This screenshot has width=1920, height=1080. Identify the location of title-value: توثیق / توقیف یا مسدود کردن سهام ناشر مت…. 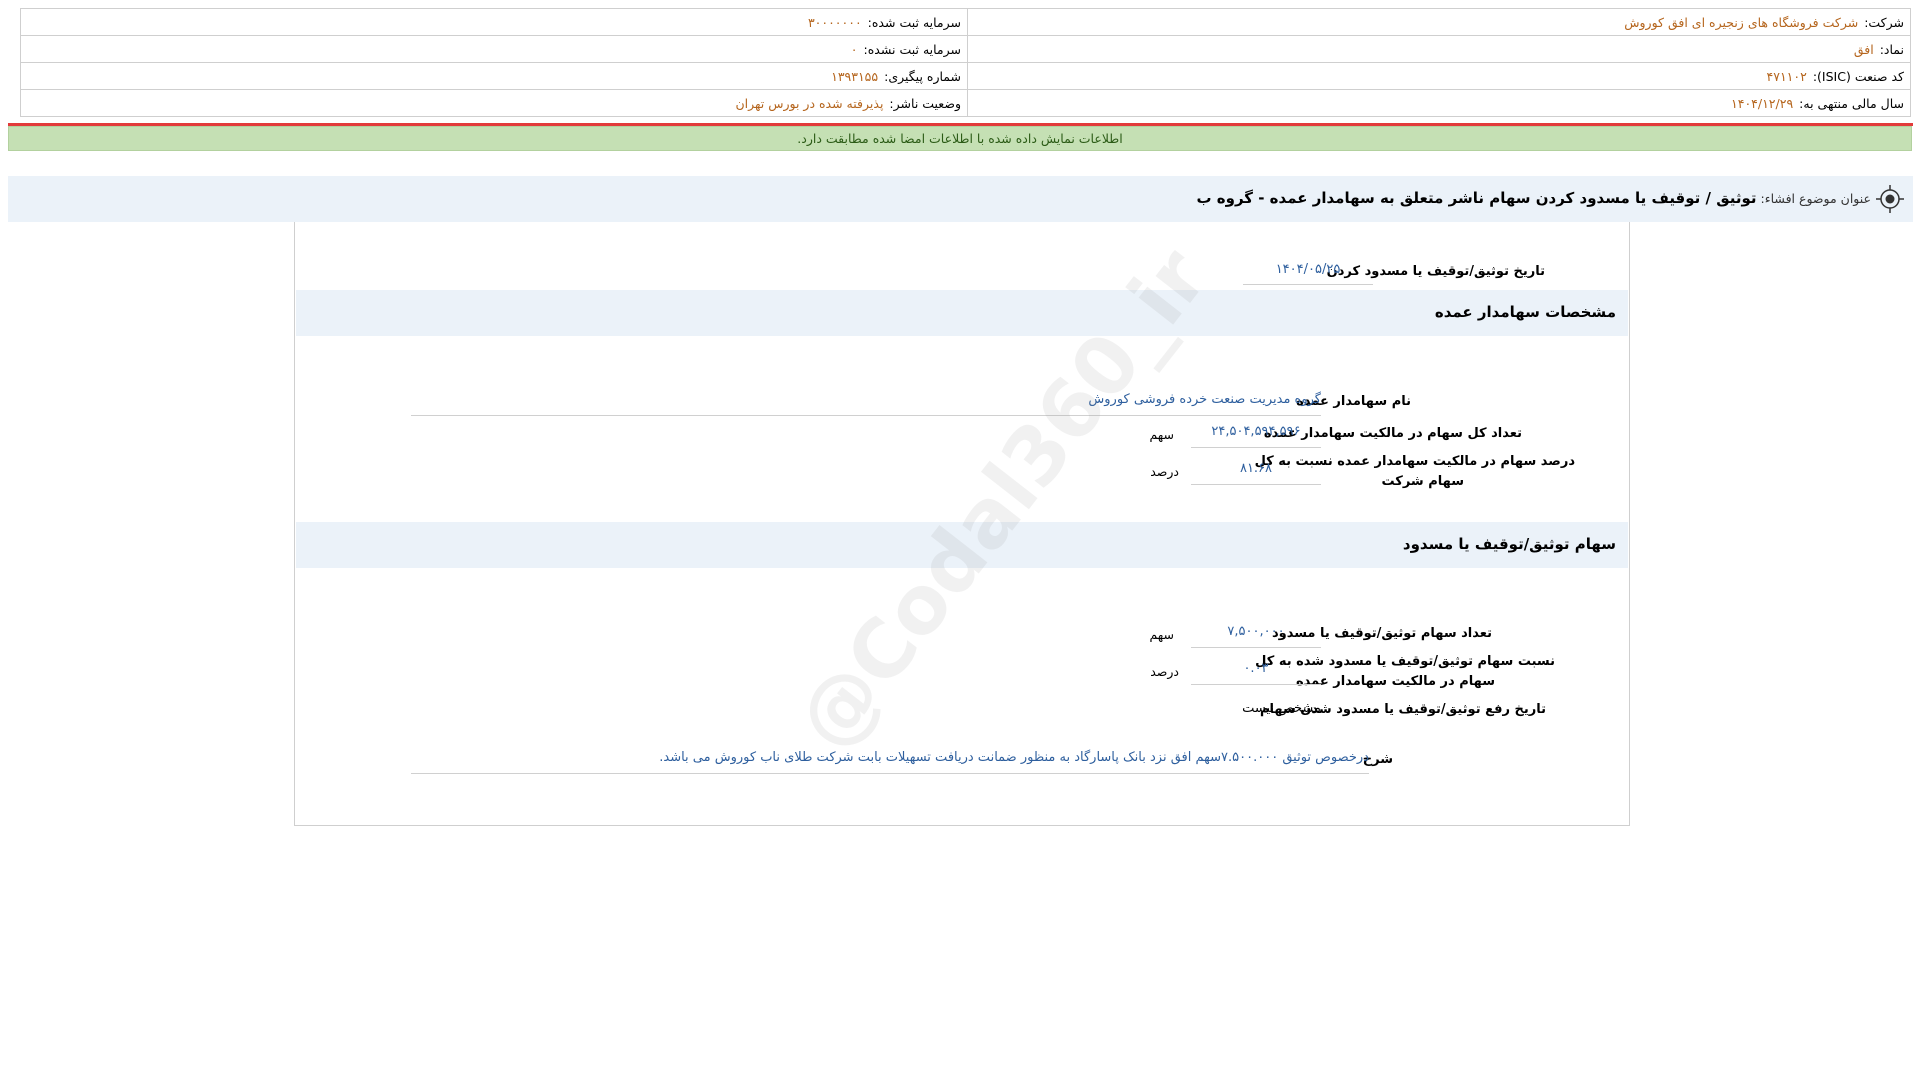
(1476, 198).